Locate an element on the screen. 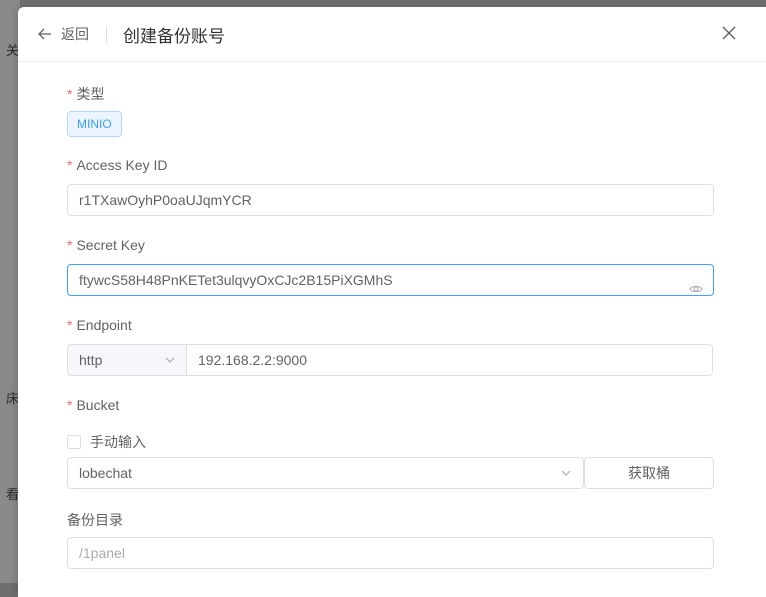 Image resolution: width=766 pixels, height=597 pixels. bucket-select: lobechat is located at coordinates (325, 473).